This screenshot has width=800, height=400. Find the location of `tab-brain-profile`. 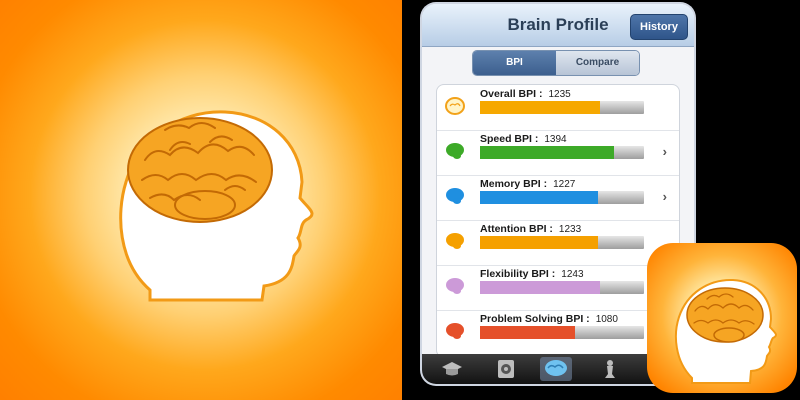

tab-brain-profile is located at coordinates (556, 369).